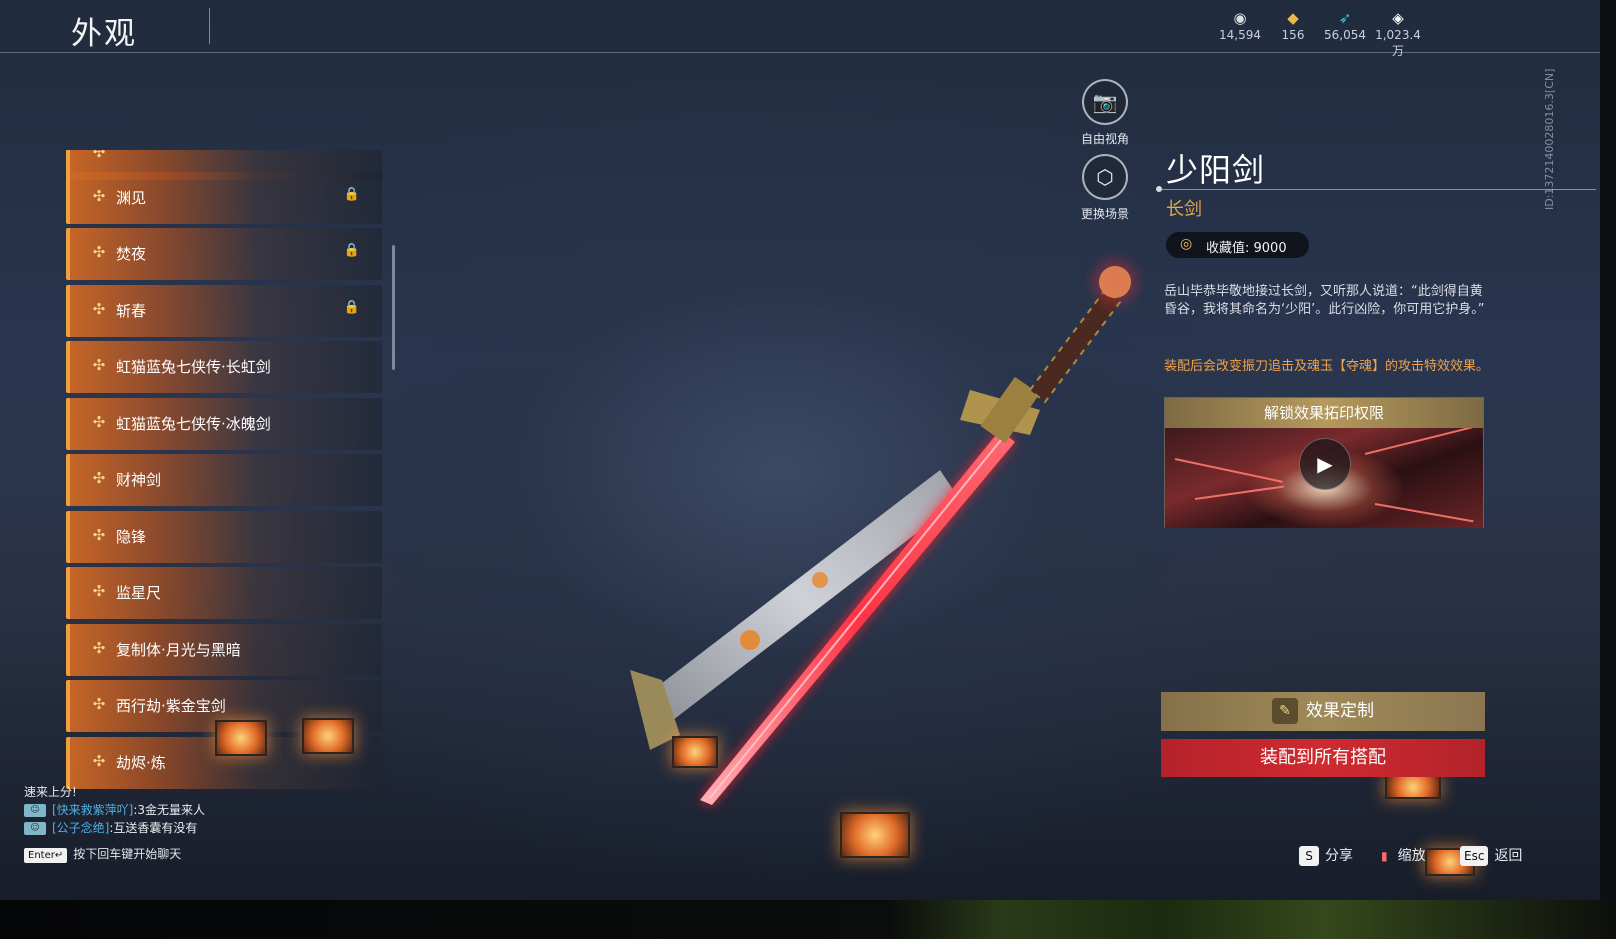  Describe the element at coordinates (224, 198) in the screenshot. I see `list-item: ✣ 渊见 🔒` at that location.